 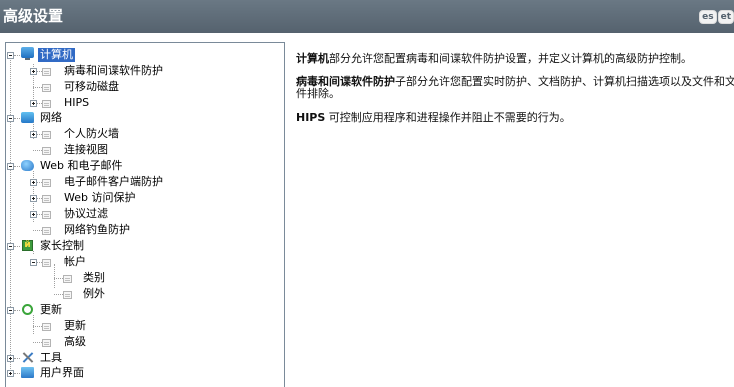 What do you see at coordinates (27, 165) in the screenshot?
I see `web-email-icon` at bounding box center [27, 165].